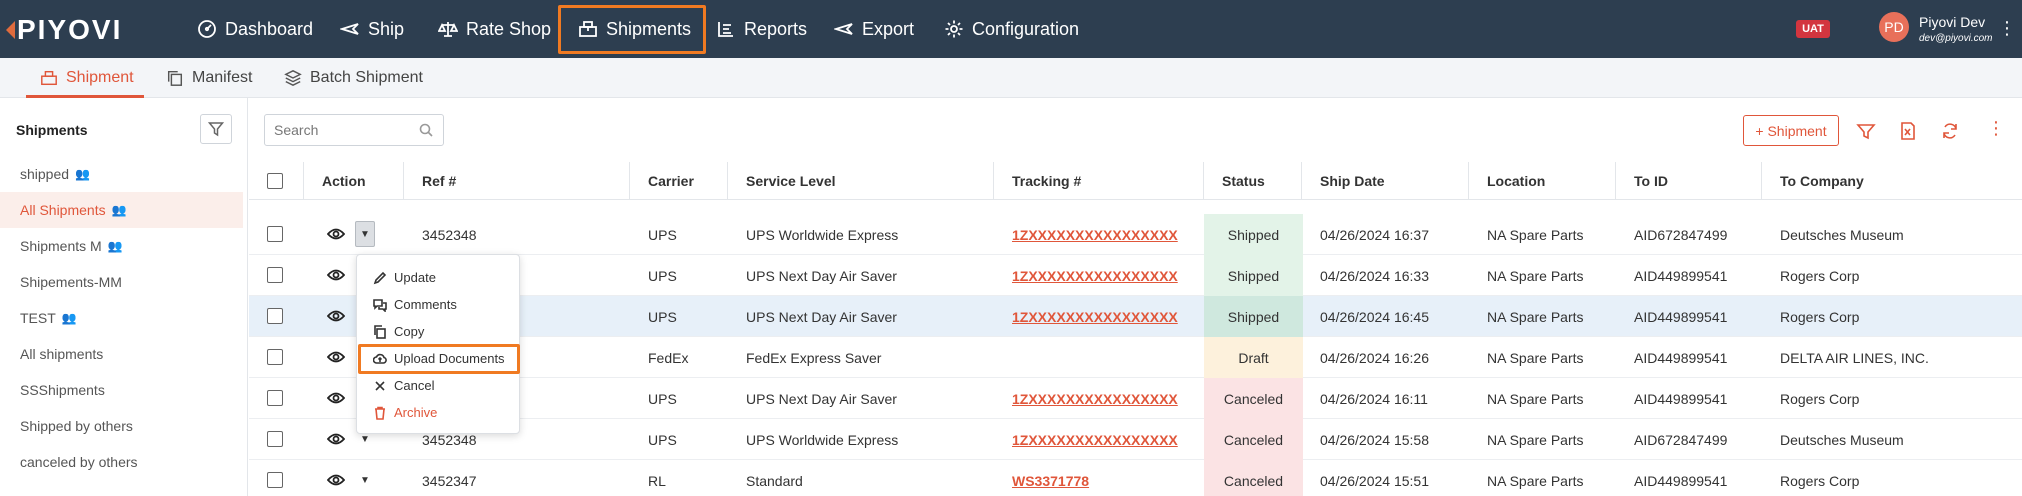 The height and width of the screenshot is (496, 2022). What do you see at coordinates (814, 357) in the screenshot?
I see `cell-service: FedEx Express Saver` at bounding box center [814, 357].